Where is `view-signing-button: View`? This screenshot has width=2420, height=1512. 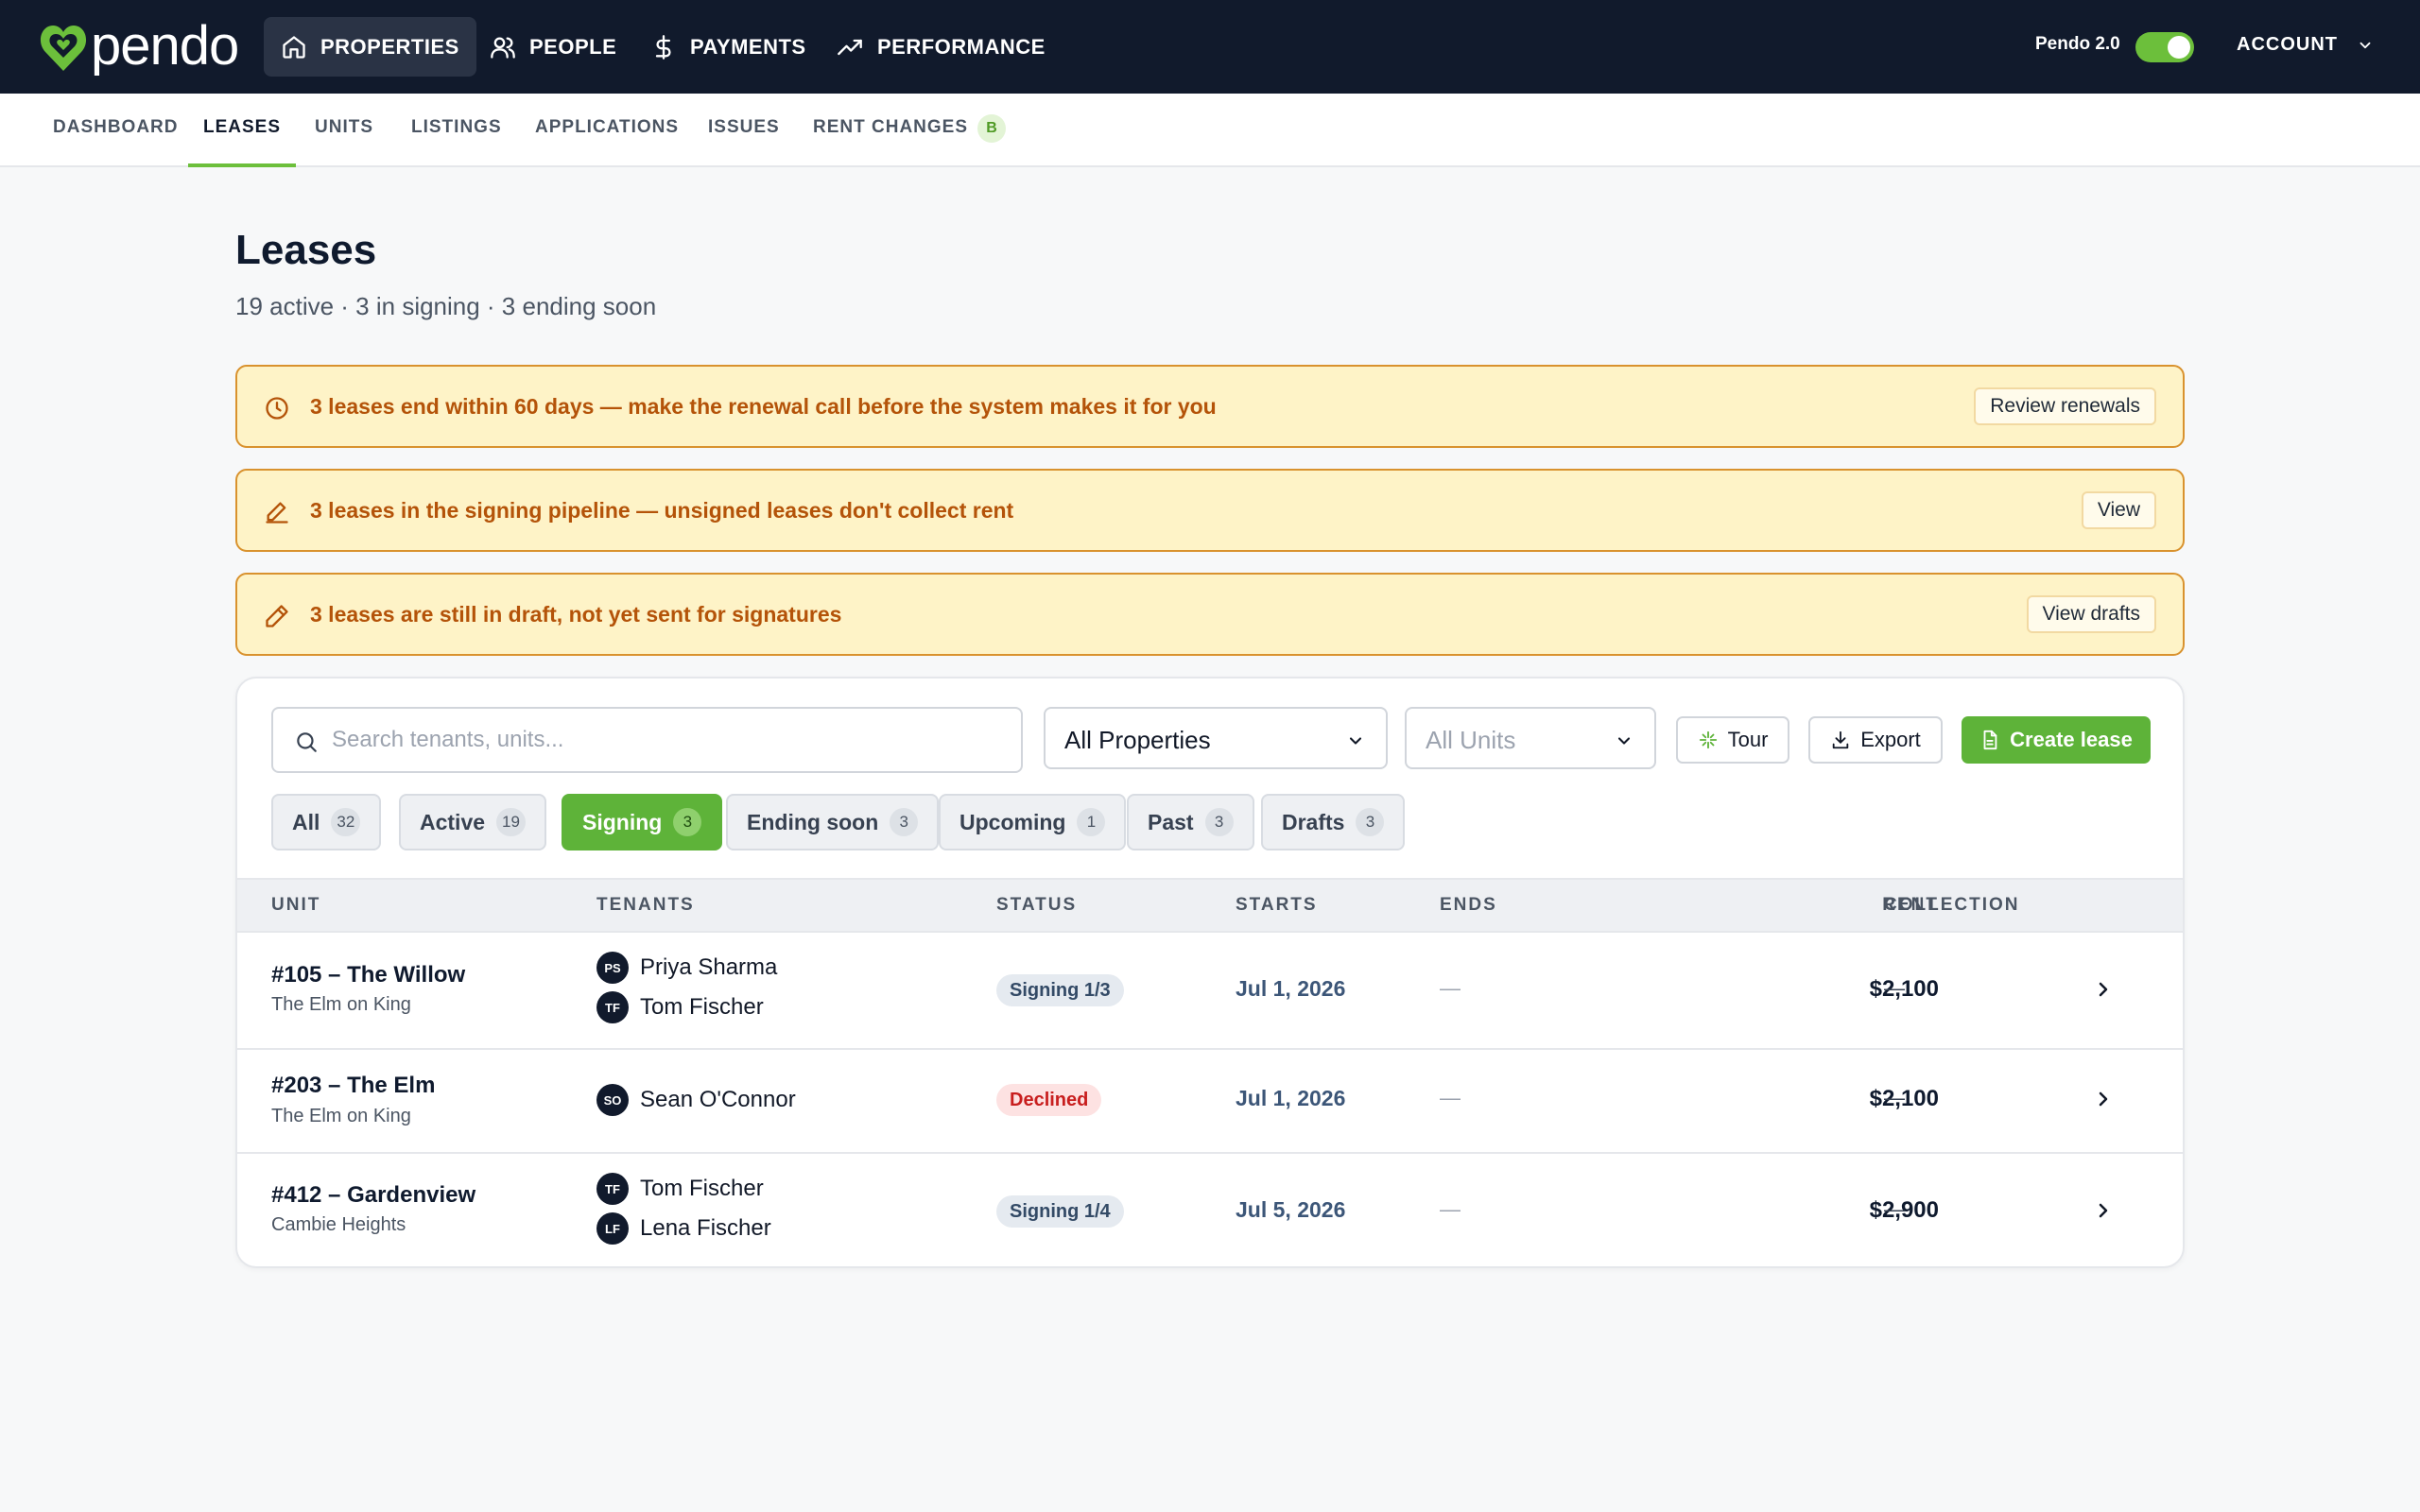
view-signing-button: View is located at coordinates (2118, 510).